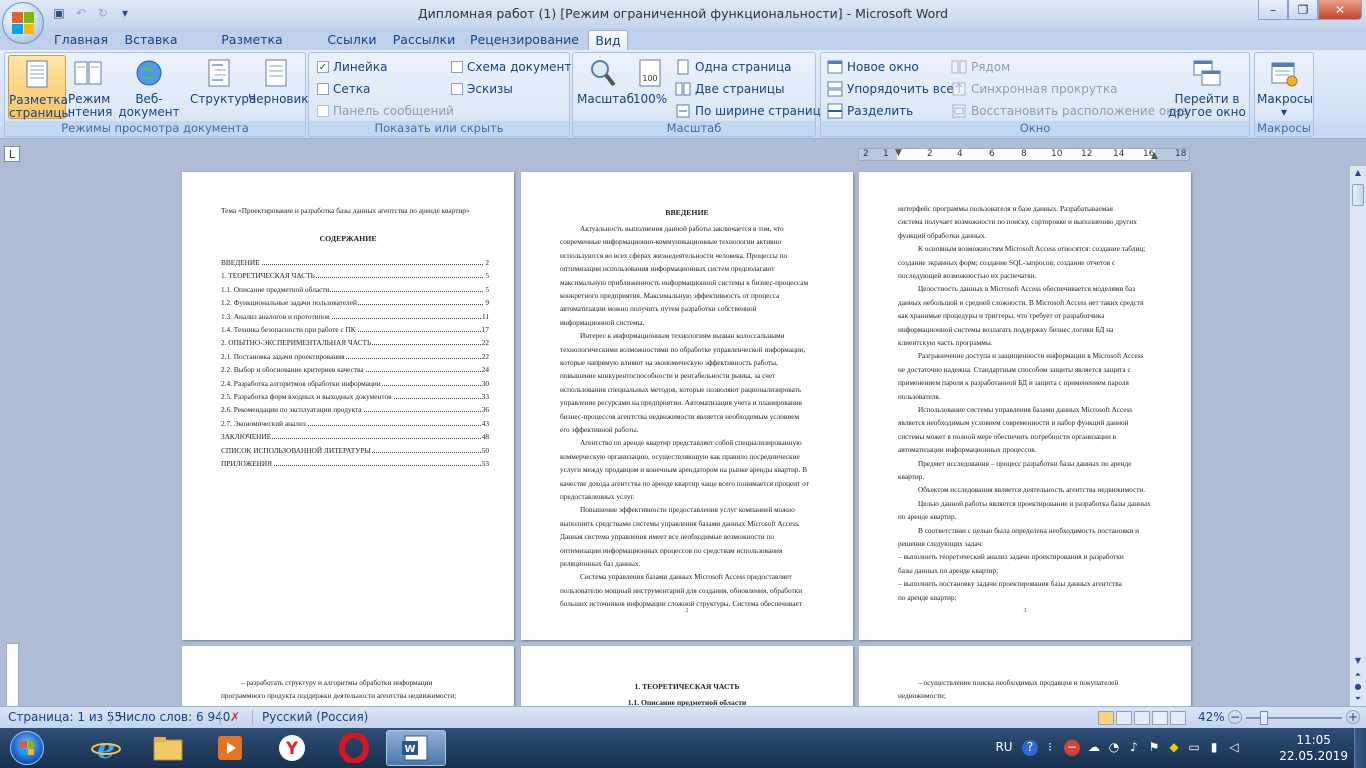 The height and width of the screenshot is (768, 1366). Describe the element at coordinates (1360, 748) in the screenshot. I see `show-desktop-button` at that location.